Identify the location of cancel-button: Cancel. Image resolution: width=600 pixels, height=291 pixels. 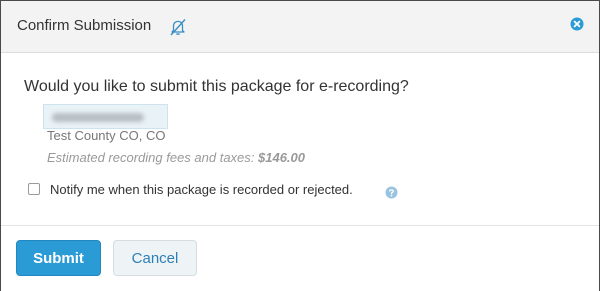
(155, 258).